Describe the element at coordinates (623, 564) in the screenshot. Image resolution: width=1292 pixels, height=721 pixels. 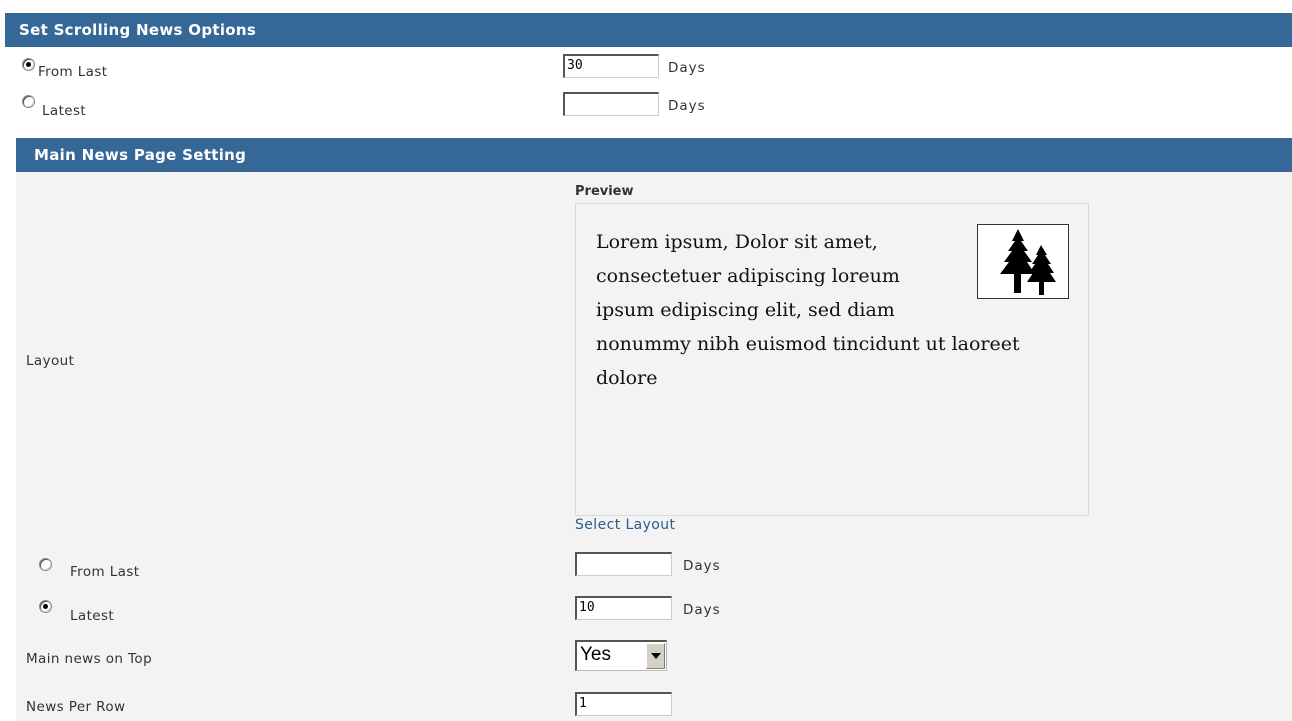
I see `main-from-last-days-input` at that location.